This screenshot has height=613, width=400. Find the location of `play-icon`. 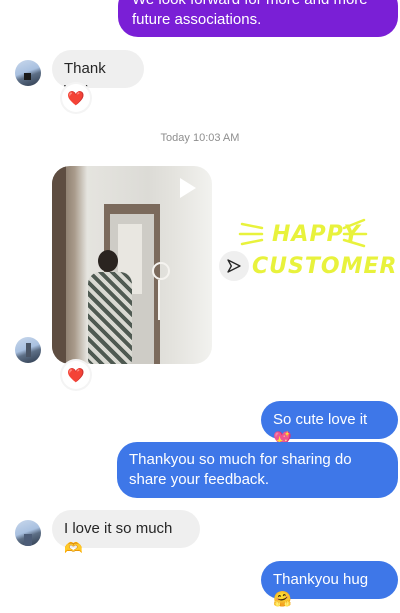

play-icon is located at coordinates (188, 188).